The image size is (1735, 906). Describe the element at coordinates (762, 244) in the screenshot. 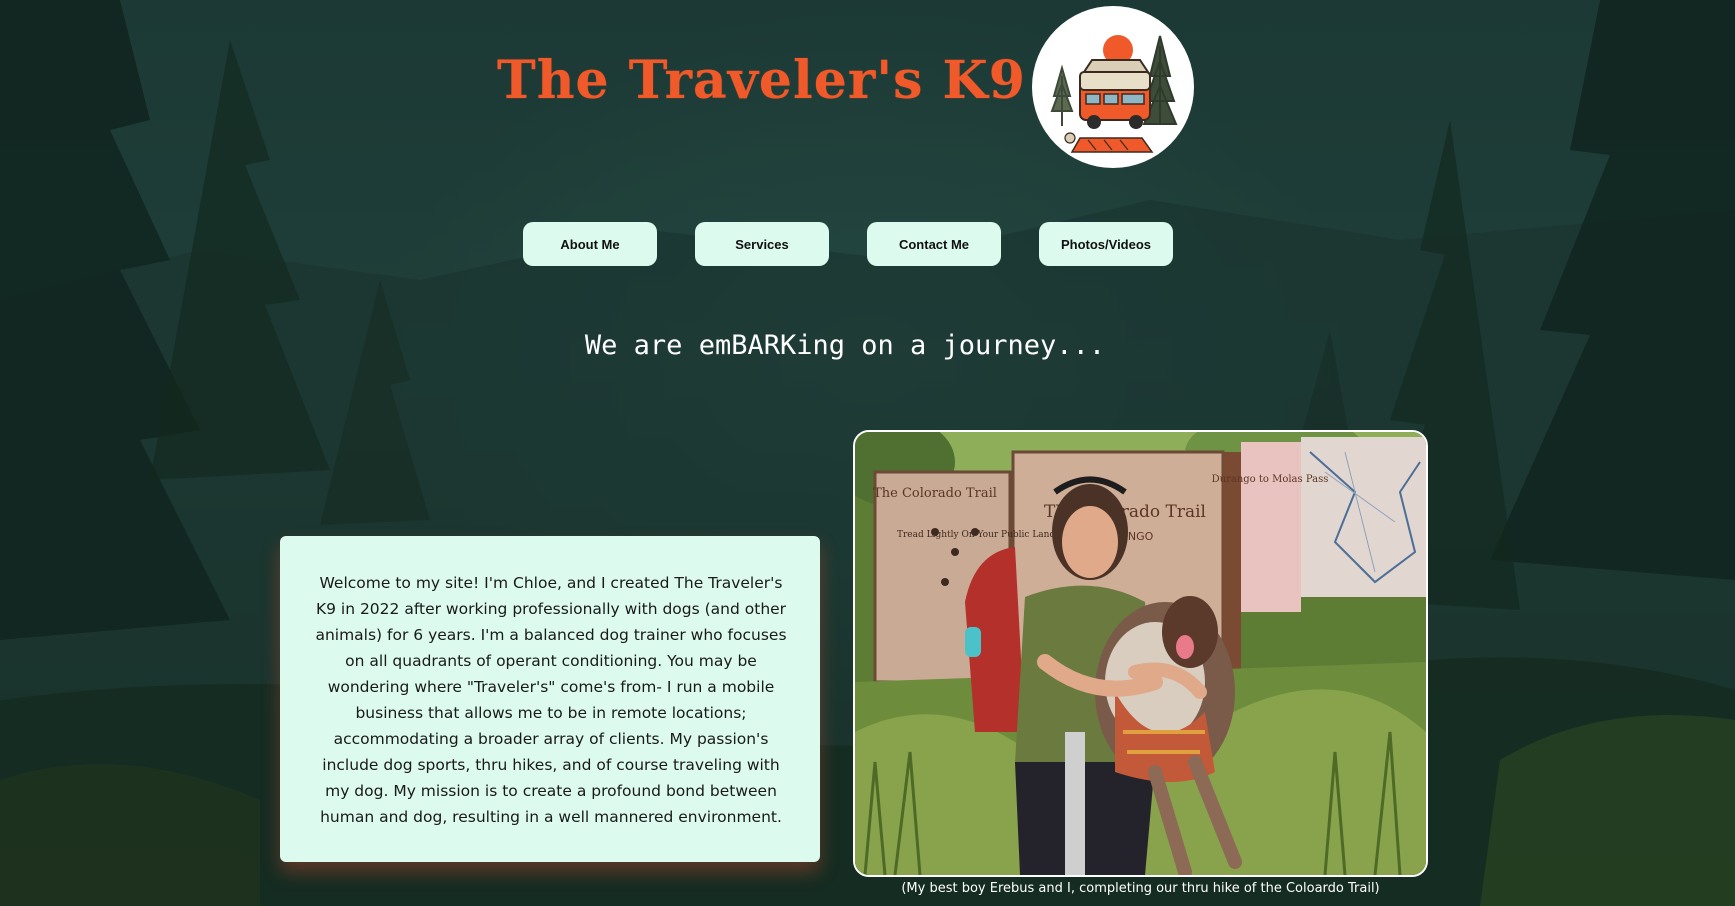

I see `nav-services-button: Services` at that location.